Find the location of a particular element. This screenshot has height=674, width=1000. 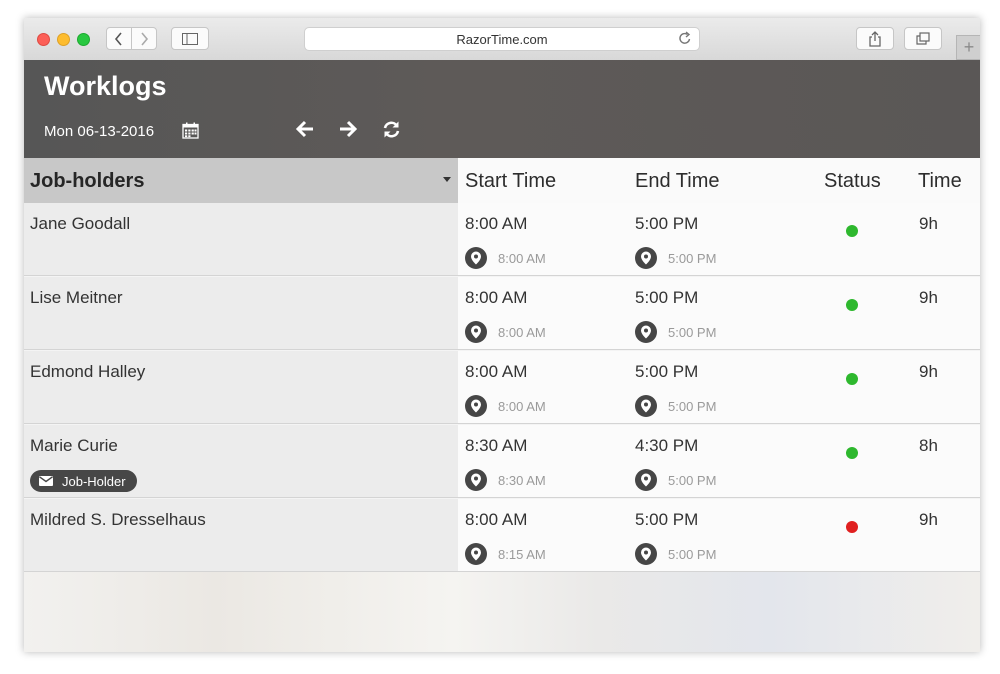

previous-day-button is located at coordinates (305, 131).